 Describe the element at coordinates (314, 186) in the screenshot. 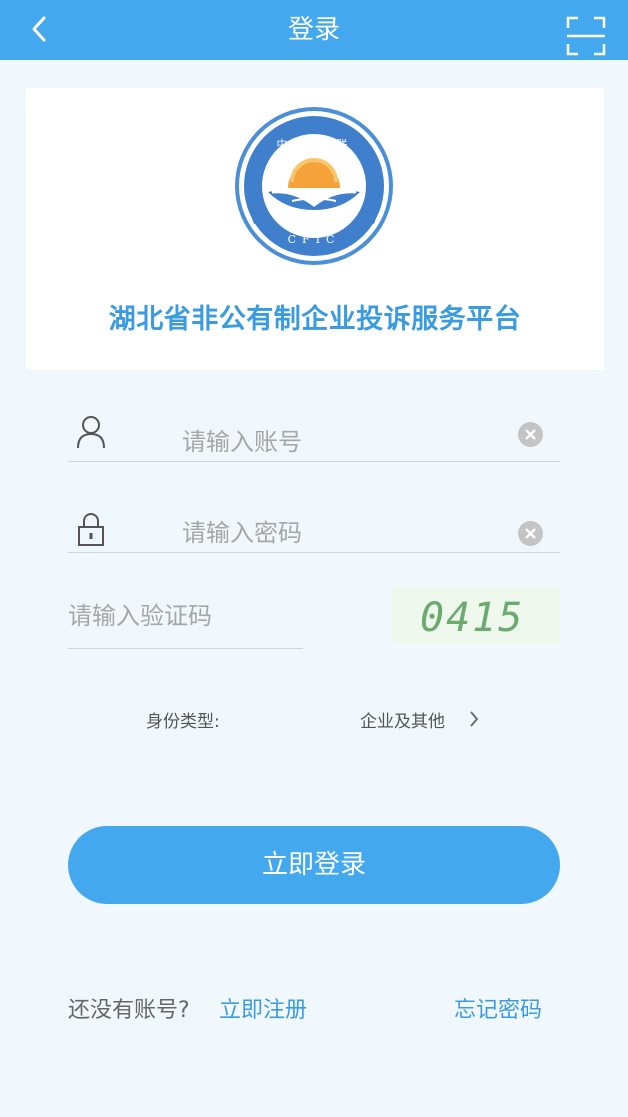

I see `emblem-logo: 中国工商联 CFIC` at that location.